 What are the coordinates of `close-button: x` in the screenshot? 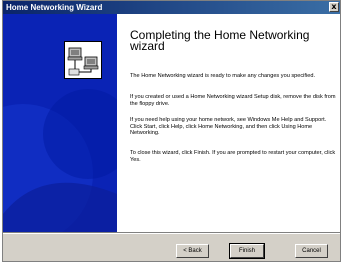 It's located at (334, 7).